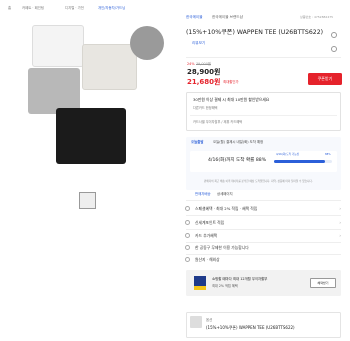 Image resolution: width=350 pixels, height=341 pixels. I want to click on shipping-title: 오늘(월) 결제시 내일(화) 도착 예정, so click(238, 142).